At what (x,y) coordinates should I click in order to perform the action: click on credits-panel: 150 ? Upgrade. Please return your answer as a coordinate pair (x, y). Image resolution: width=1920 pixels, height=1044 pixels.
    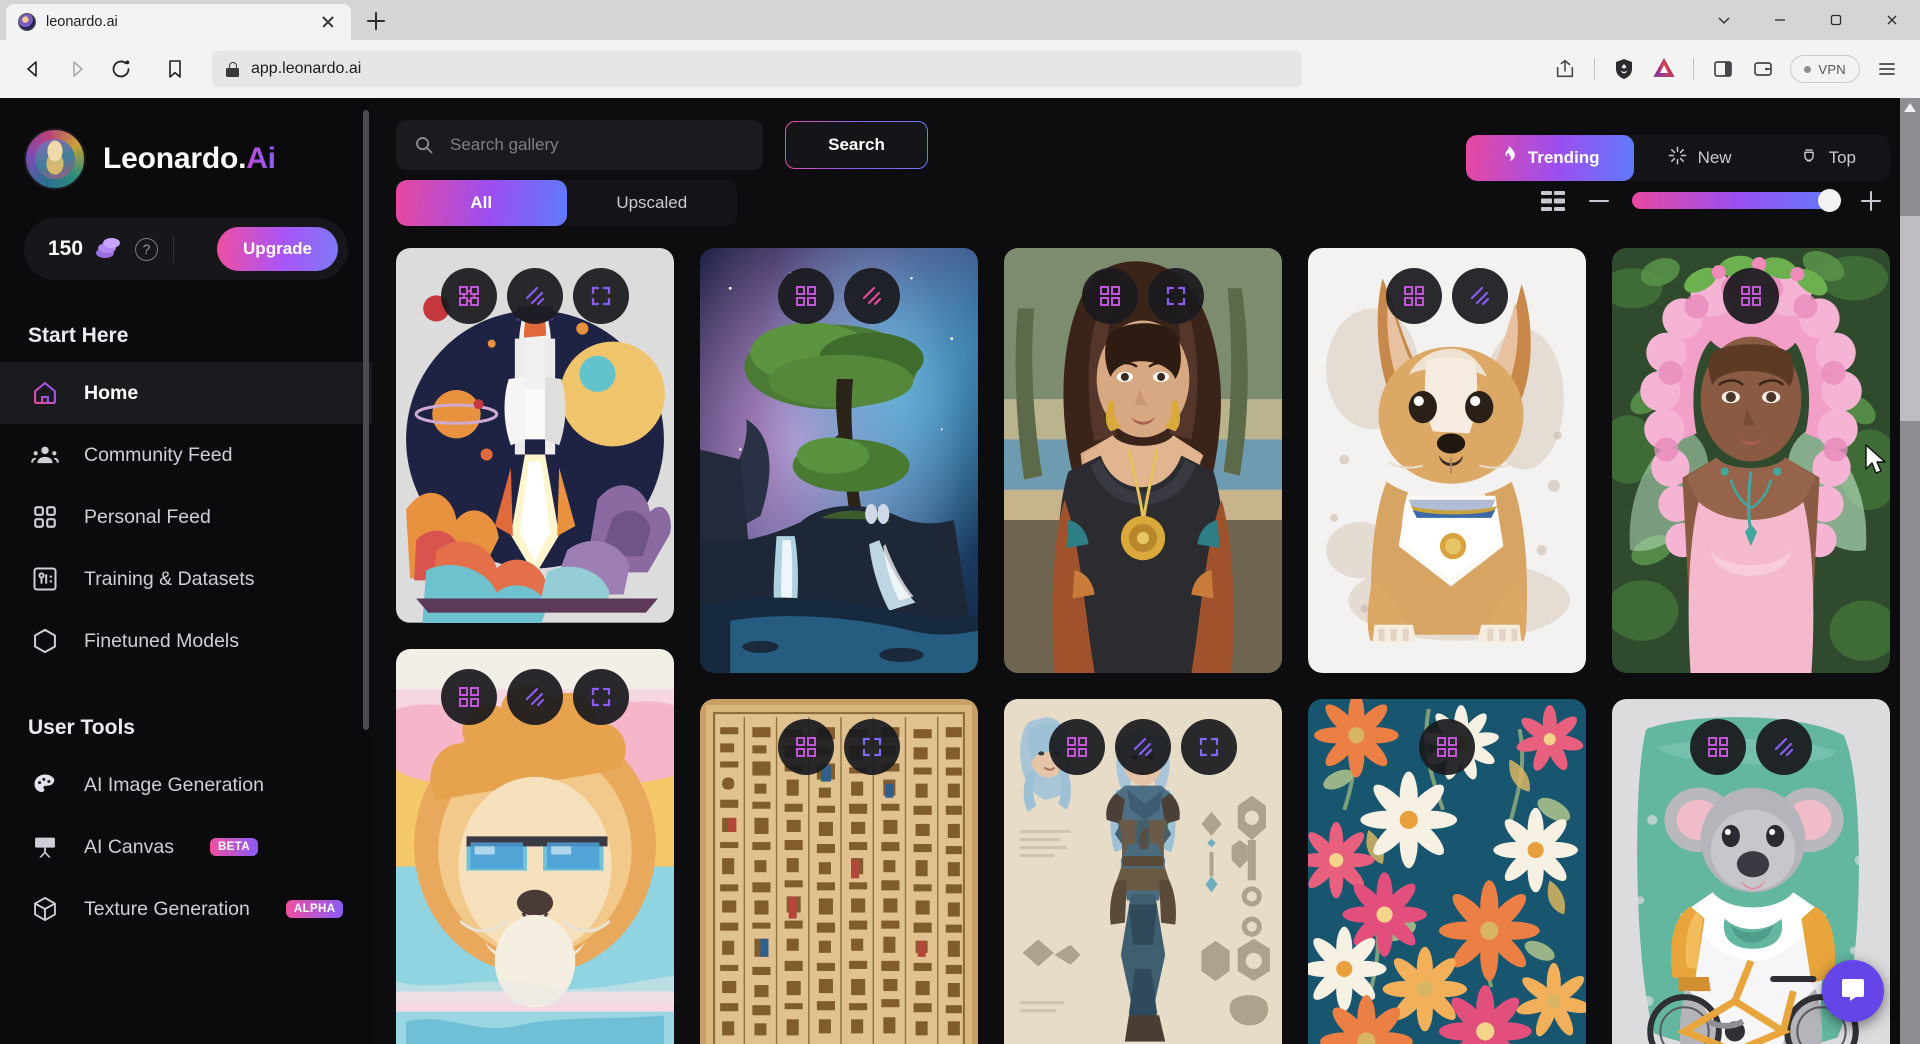
    Looking at the image, I should click on (186, 249).